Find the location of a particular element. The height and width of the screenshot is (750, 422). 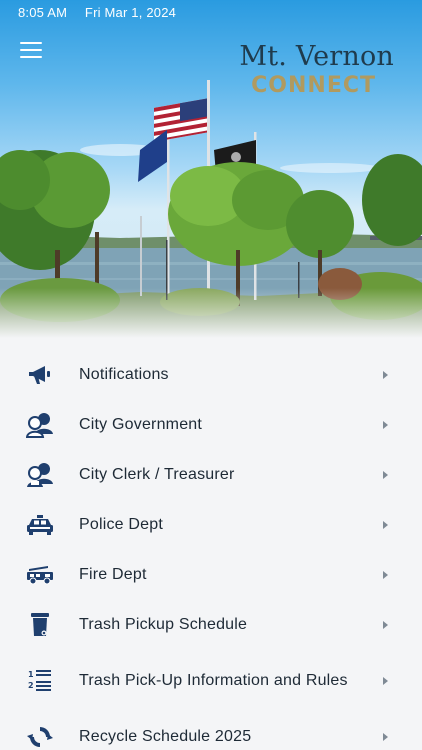

menu-item-fire-dept: Fire Dept is located at coordinates (211, 575).